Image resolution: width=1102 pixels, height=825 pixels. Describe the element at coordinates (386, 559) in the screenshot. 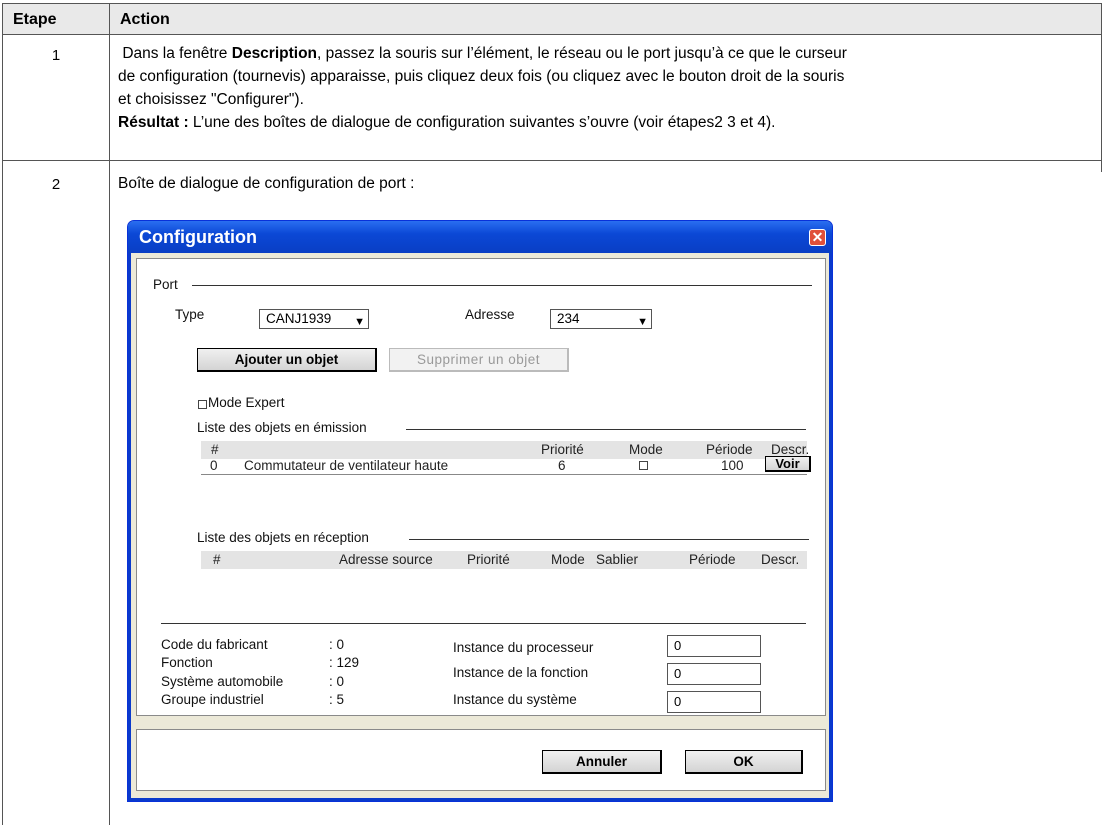

I see `reception-col-source: Adresse source` at that location.